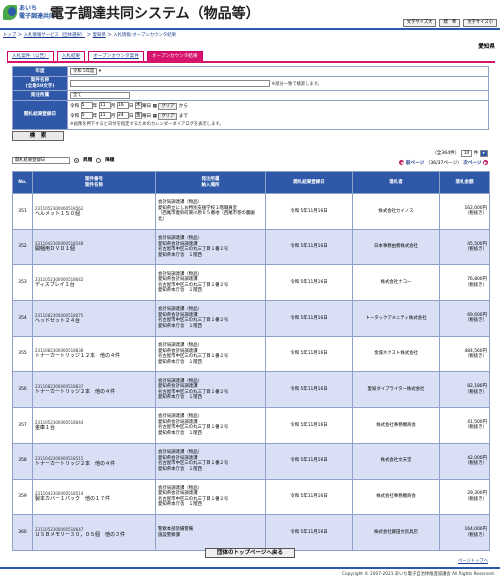  Describe the element at coordinates (486, 47) in the screenshot. I see `org-name: 愛知県` at that location.